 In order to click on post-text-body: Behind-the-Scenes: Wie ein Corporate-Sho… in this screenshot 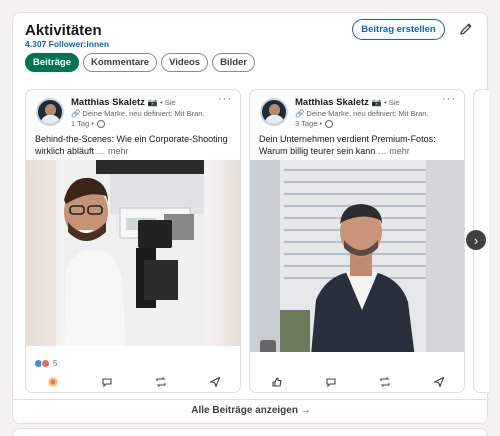, I will do `click(131, 145)`.